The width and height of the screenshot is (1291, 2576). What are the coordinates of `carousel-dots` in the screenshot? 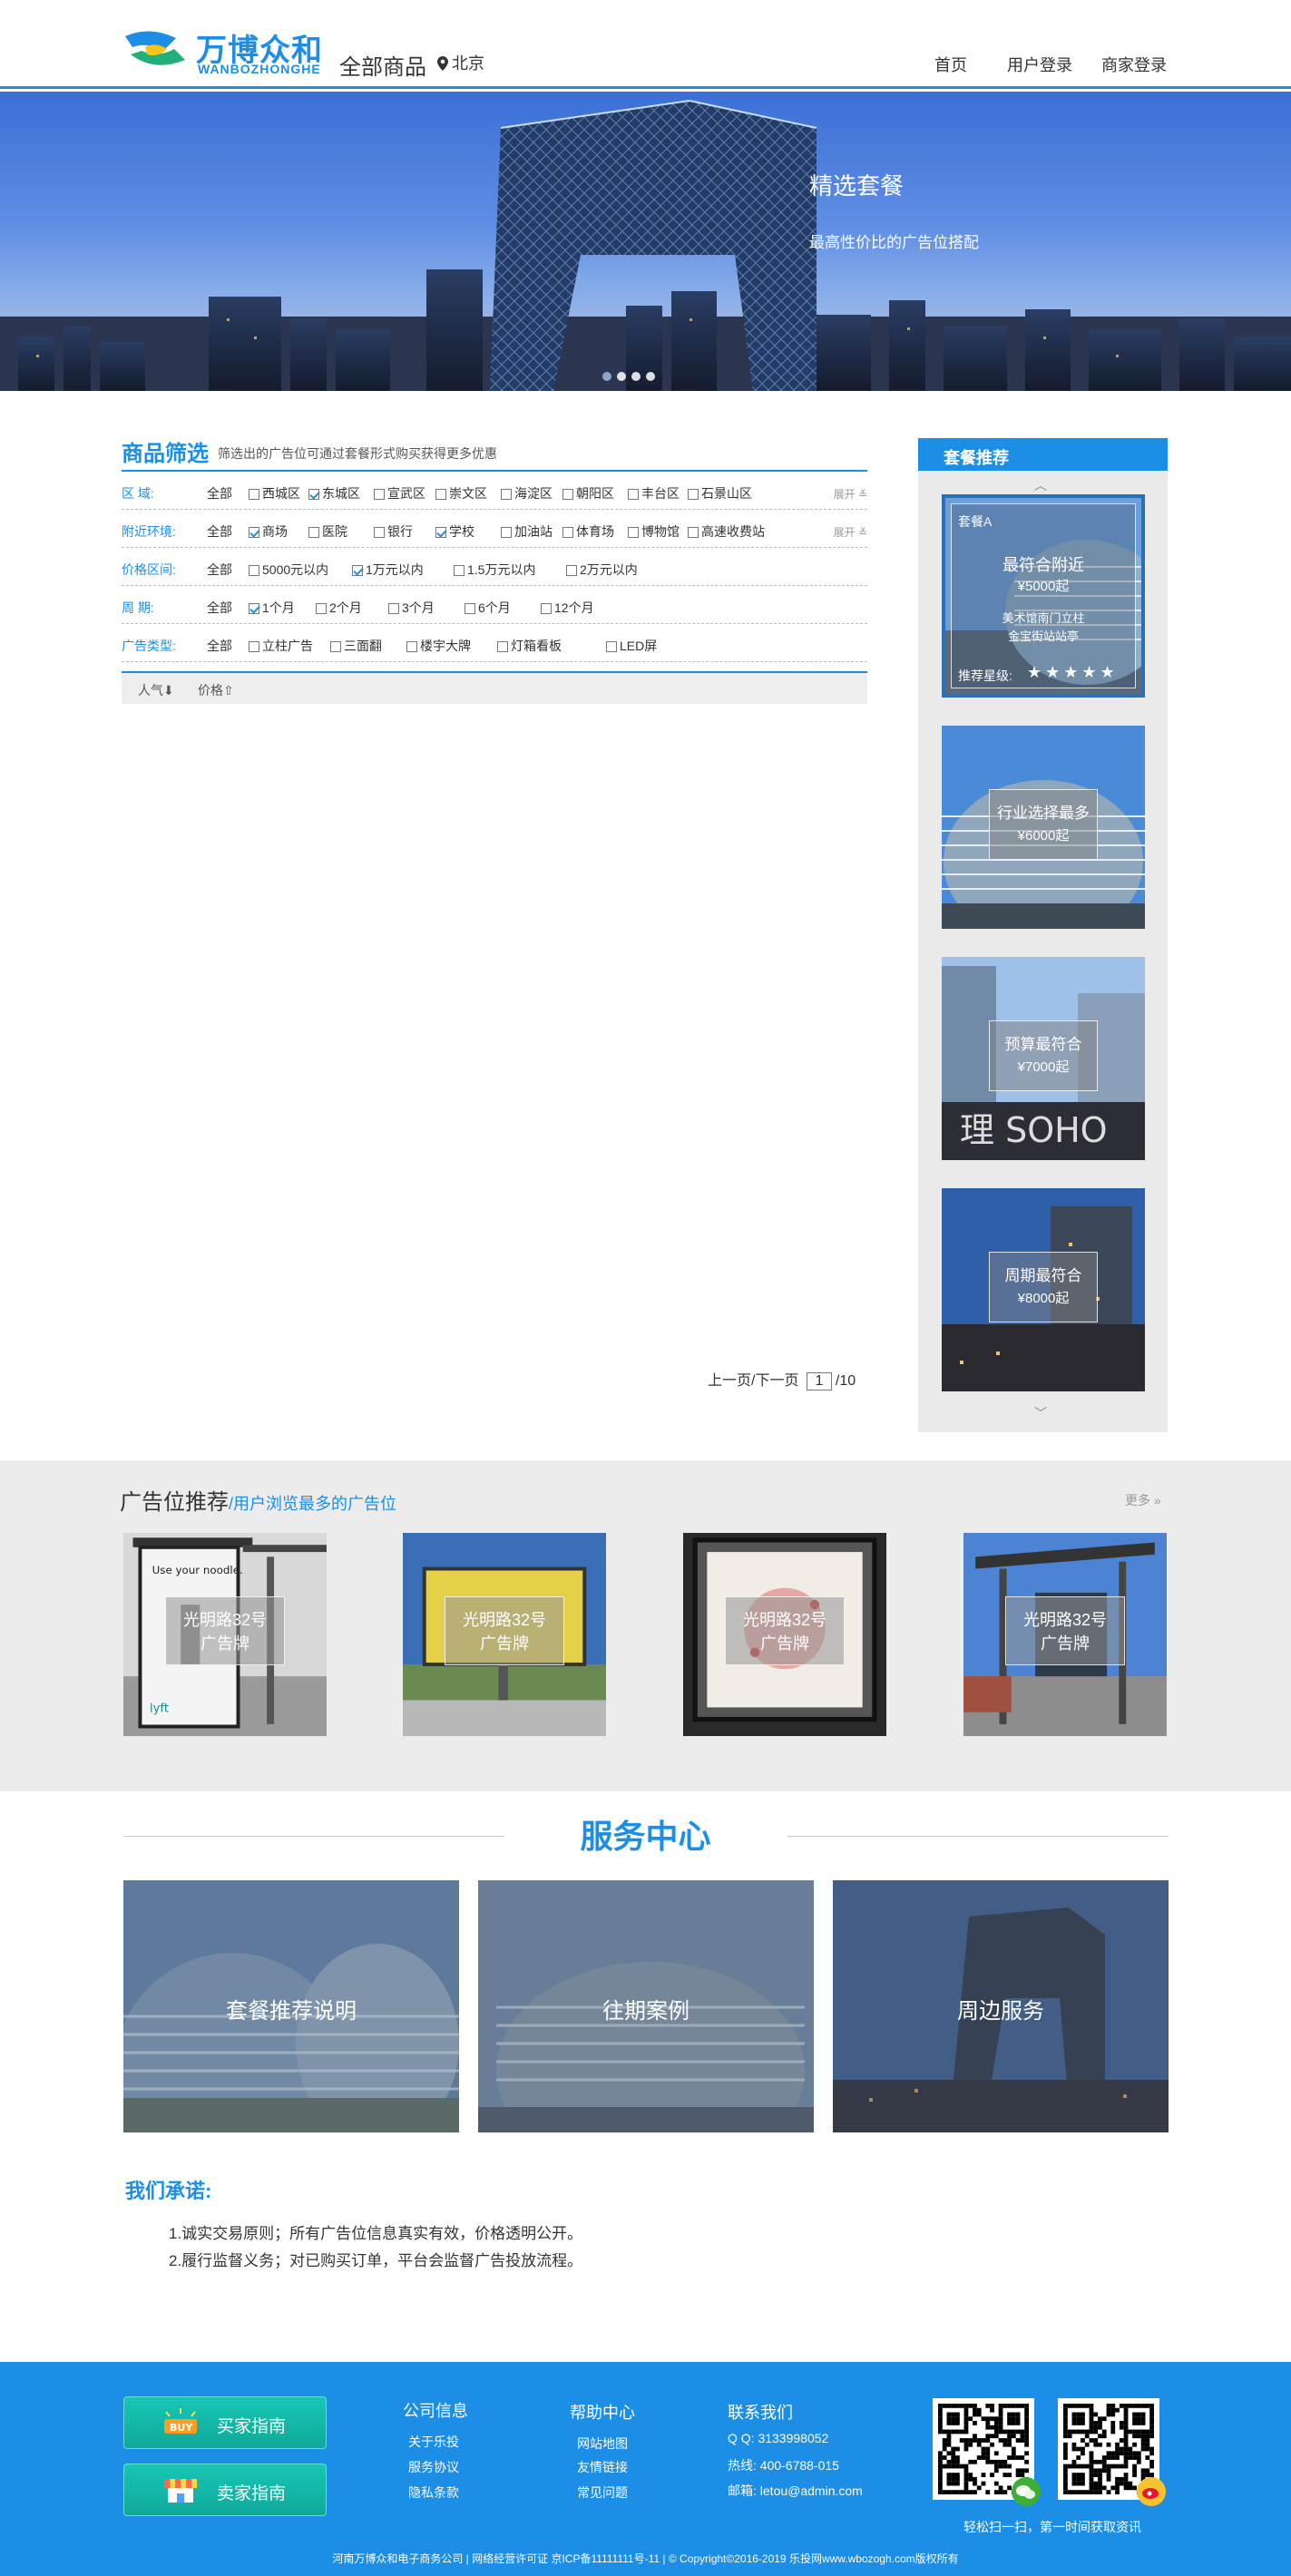 It's located at (631, 377).